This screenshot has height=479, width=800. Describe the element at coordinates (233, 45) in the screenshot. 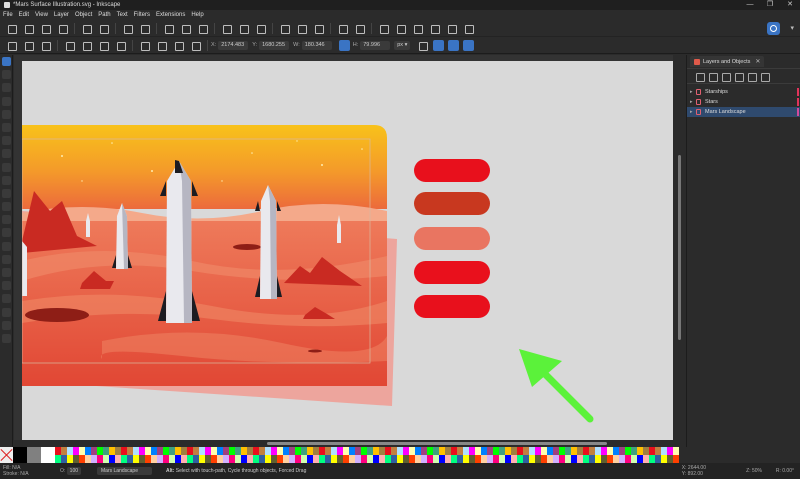

I see `x-input: 2174.483` at that location.